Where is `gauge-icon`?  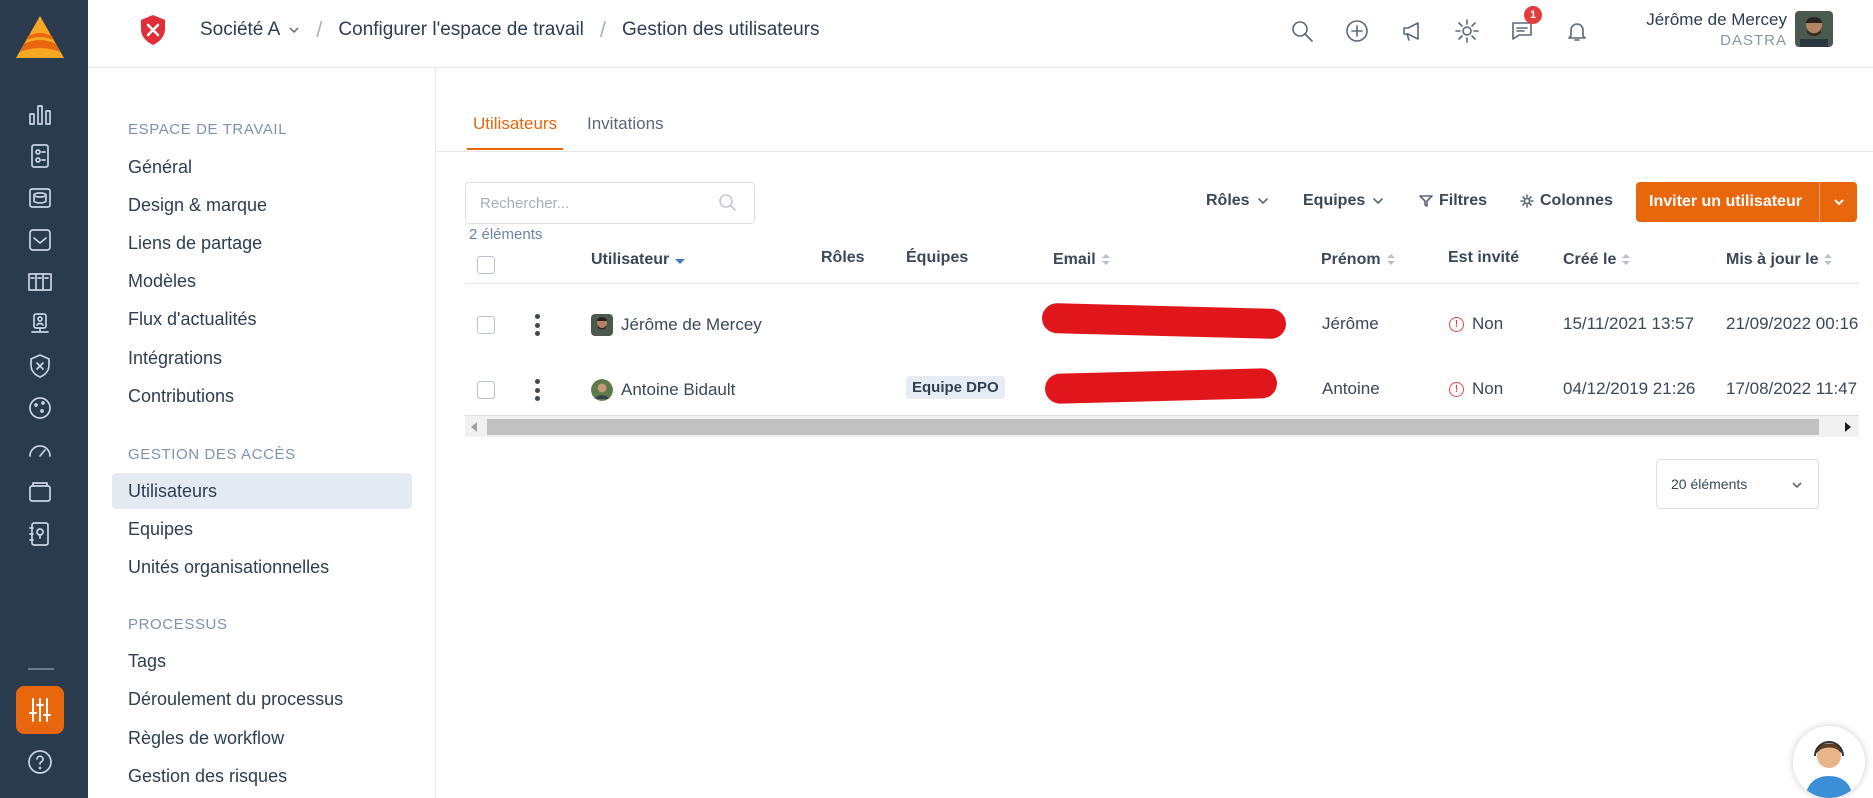 gauge-icon is located at coordinates (40, 450).